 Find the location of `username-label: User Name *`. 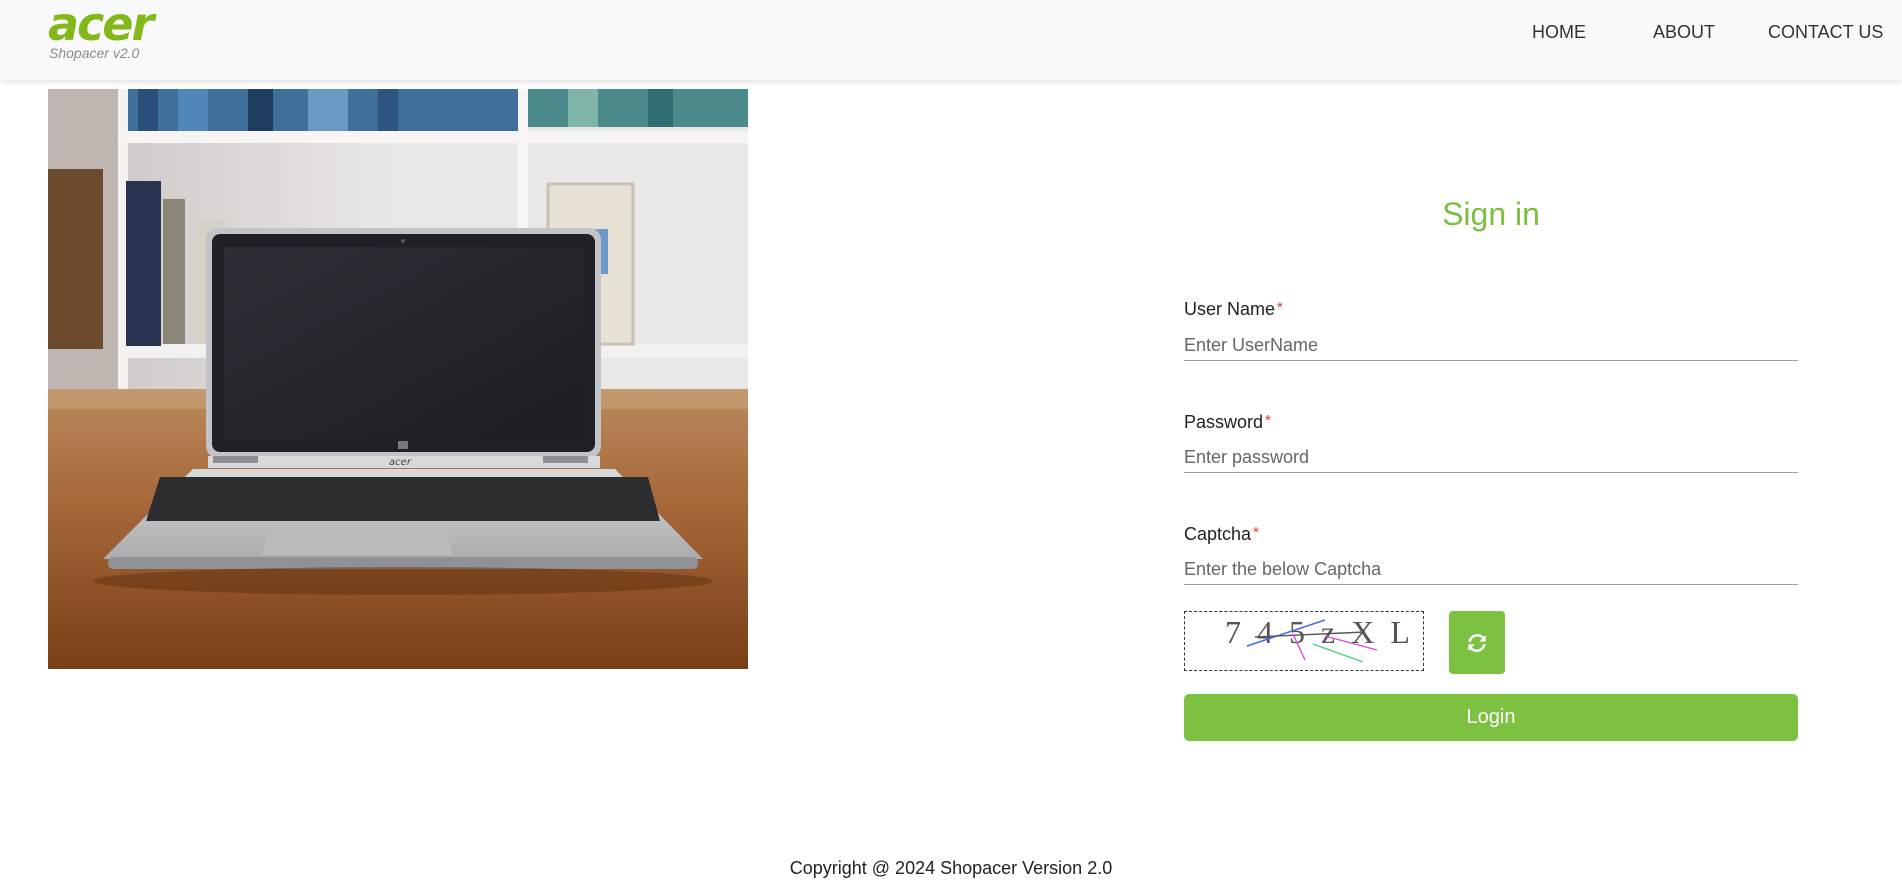

username-label: User Name * is located at coordinates (1233, 309).